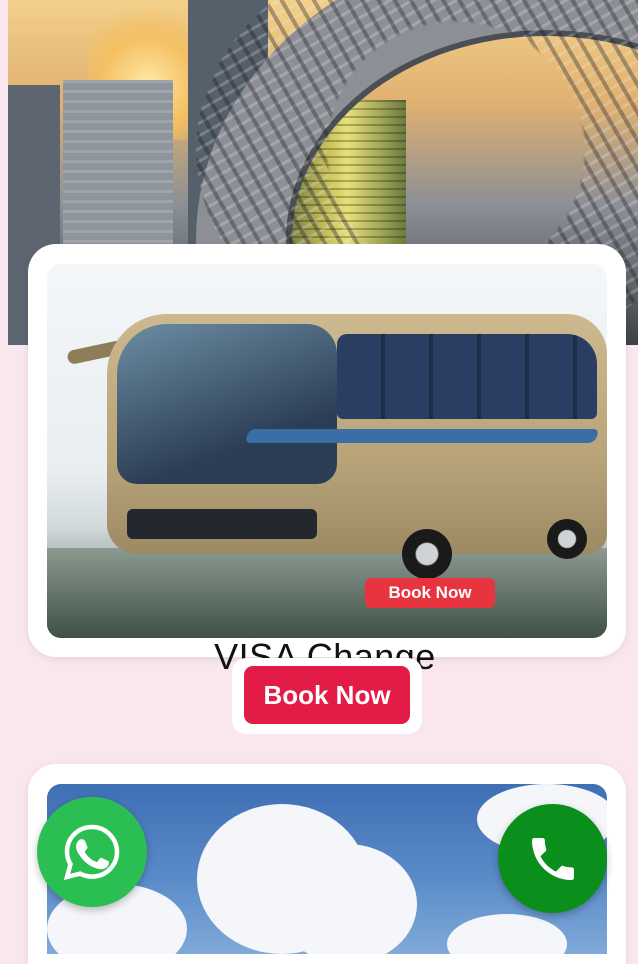  I want to click on bus-grill, so click(222, 524).